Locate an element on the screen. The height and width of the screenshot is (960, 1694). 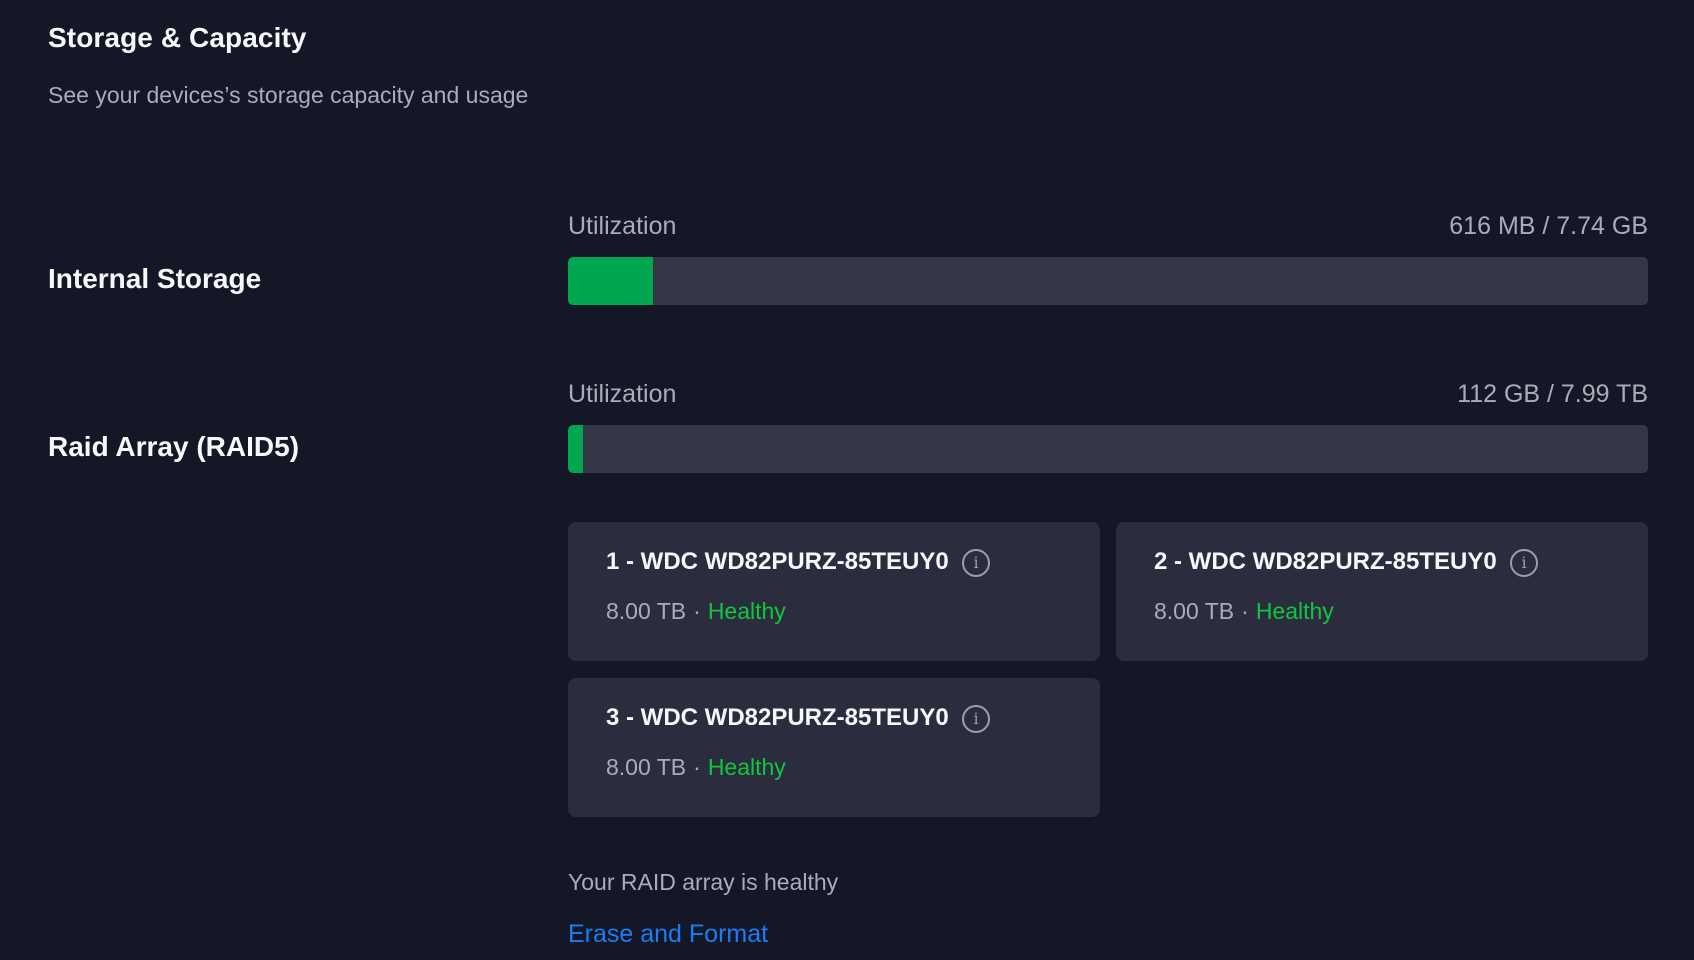
raid-array-label: Raid Array (RAID5) is located at coordinates (174, 446).